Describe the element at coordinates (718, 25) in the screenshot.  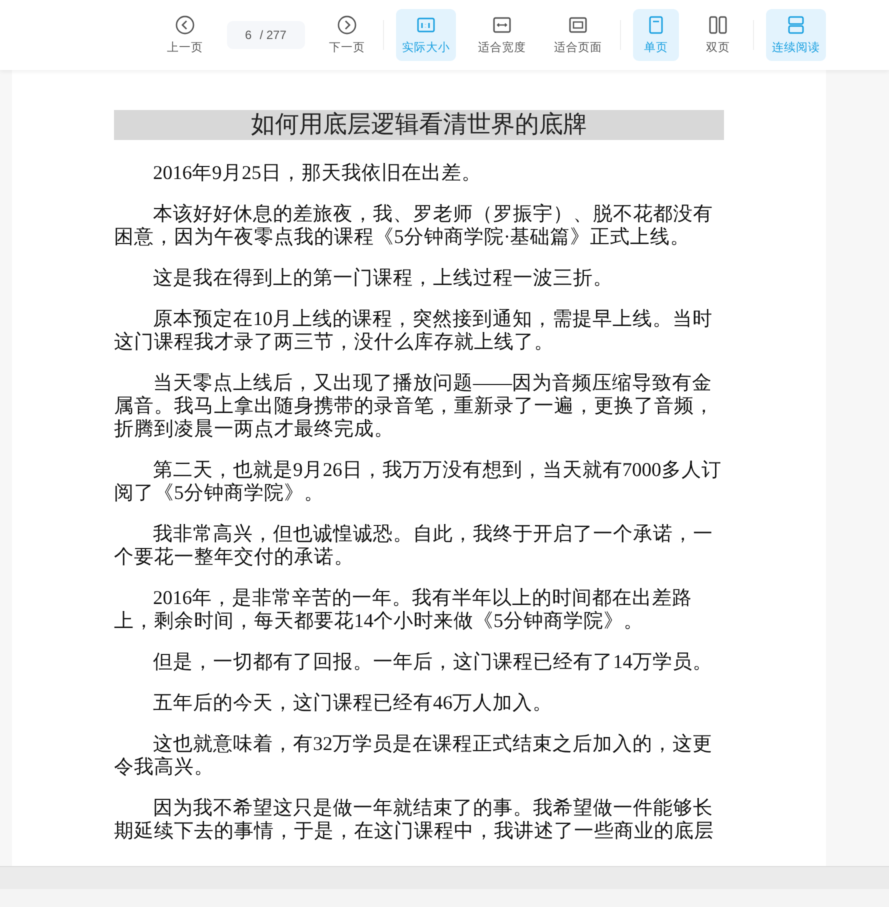
I see `double-page-icon` at that location.